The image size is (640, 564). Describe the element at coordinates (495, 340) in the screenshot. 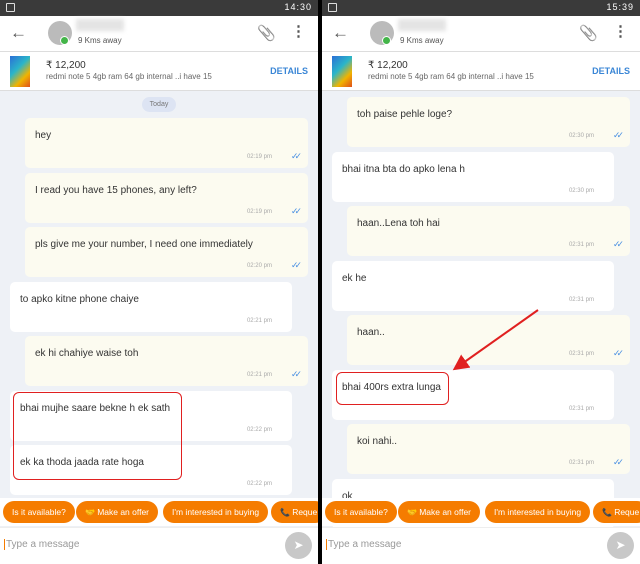

I see `annotation-arrow` at that location.